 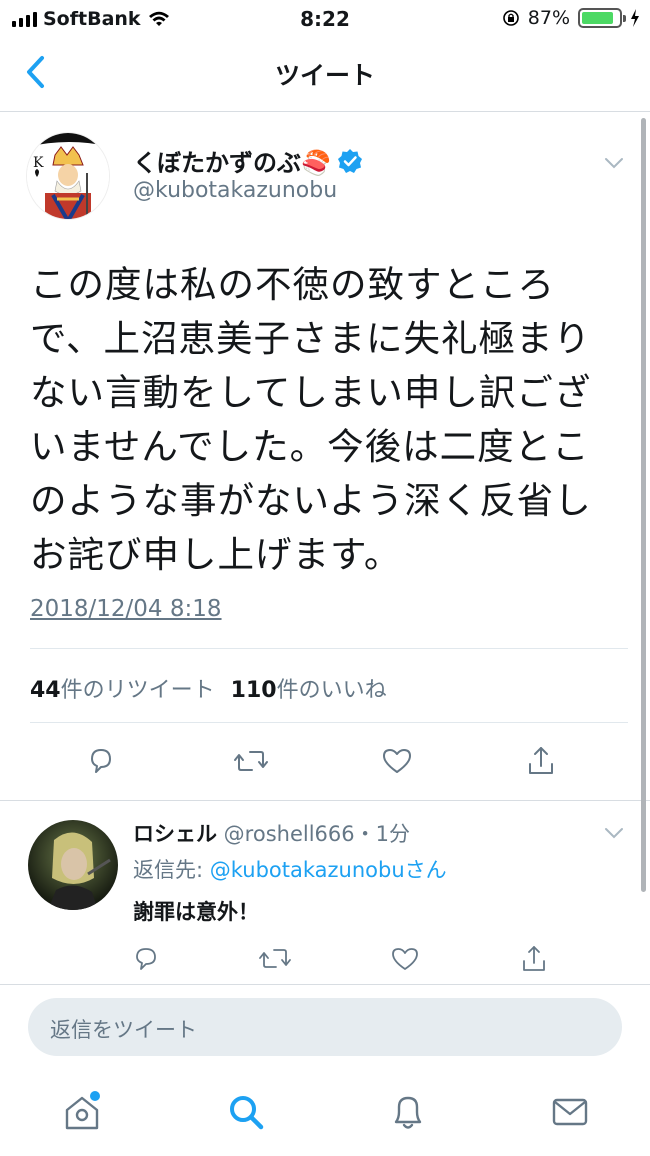 I want to click on page-title: ツイート, so click(x=324, y=75).